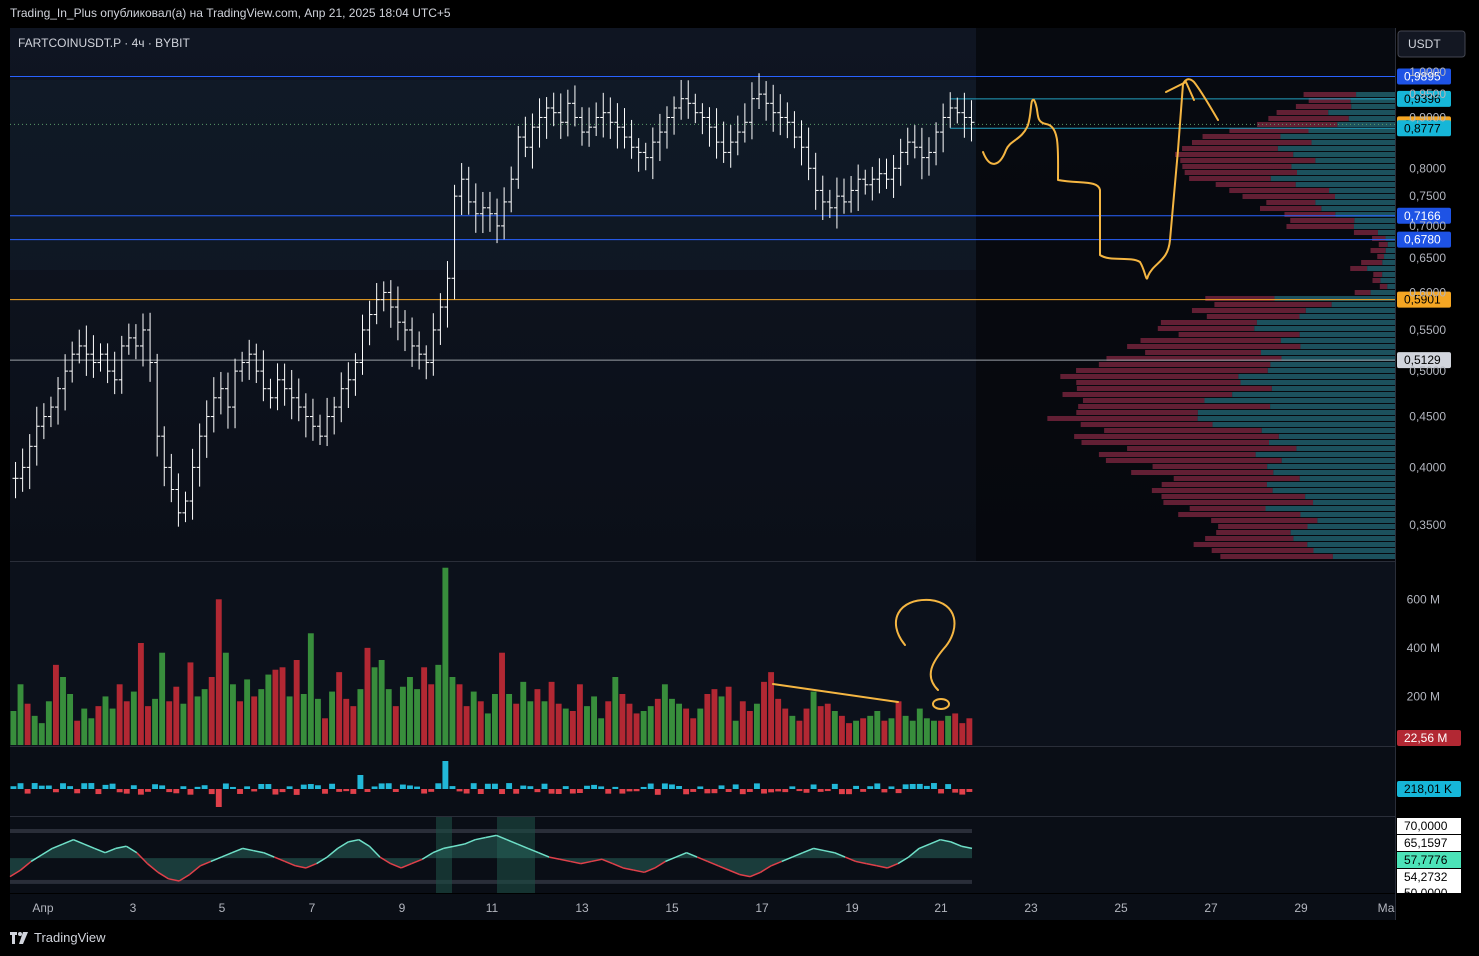 The width and height of the screenshot is (1479, 956). Describe the element at coordinates (492, 908) in the screenshot. I see `time-tick-label: 11` at that location.